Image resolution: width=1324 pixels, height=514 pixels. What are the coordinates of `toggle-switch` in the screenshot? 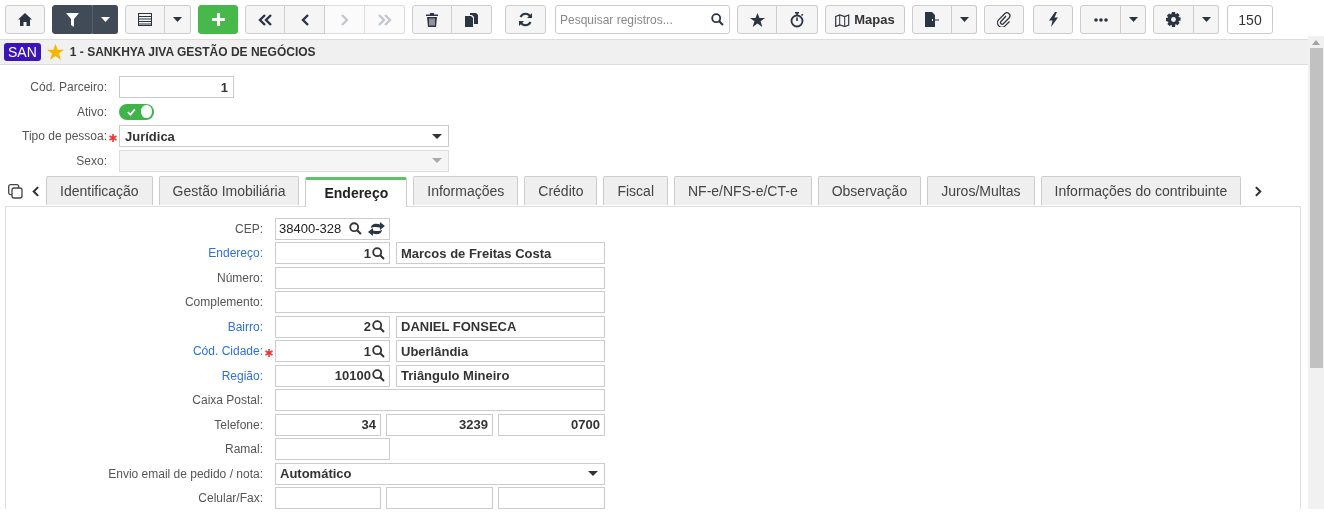 It's located at (136, 111).